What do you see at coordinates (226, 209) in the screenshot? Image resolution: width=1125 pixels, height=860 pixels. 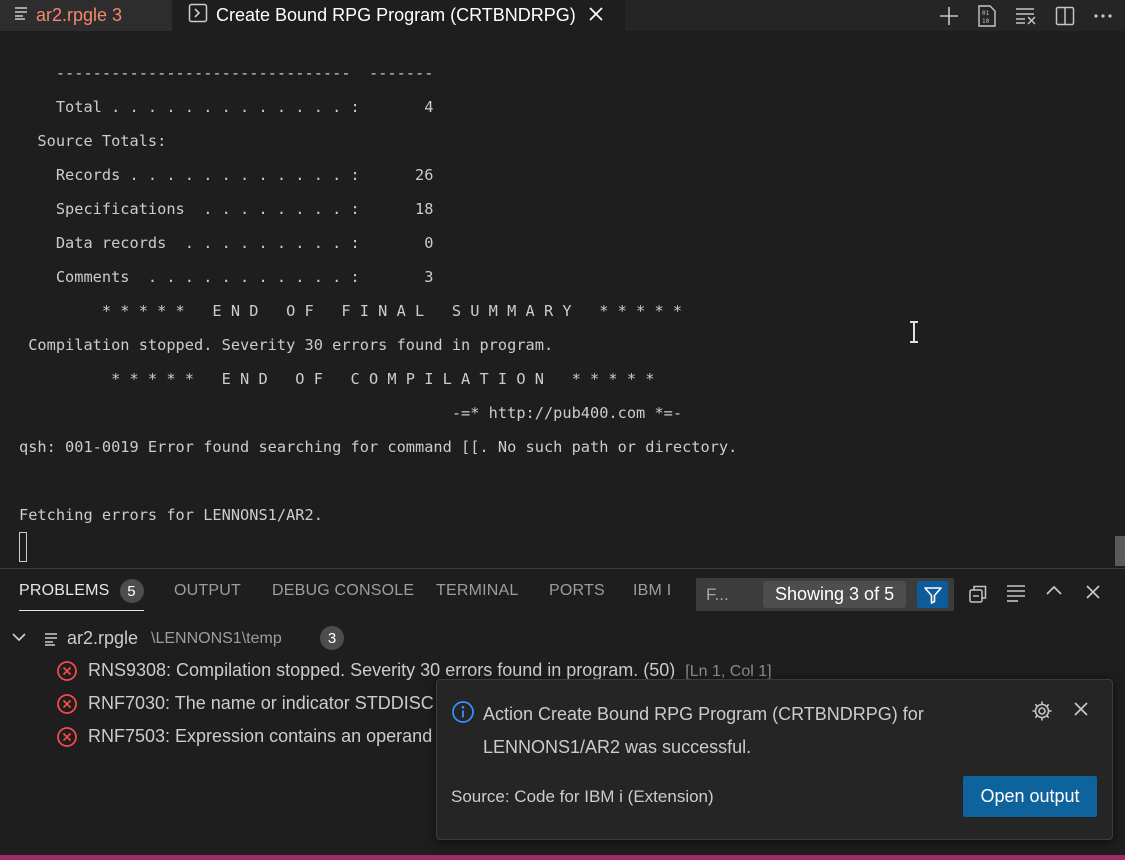 I see `terminal-line: Specifications . . . . . . . . : 18` at bounding box center [226, 209].